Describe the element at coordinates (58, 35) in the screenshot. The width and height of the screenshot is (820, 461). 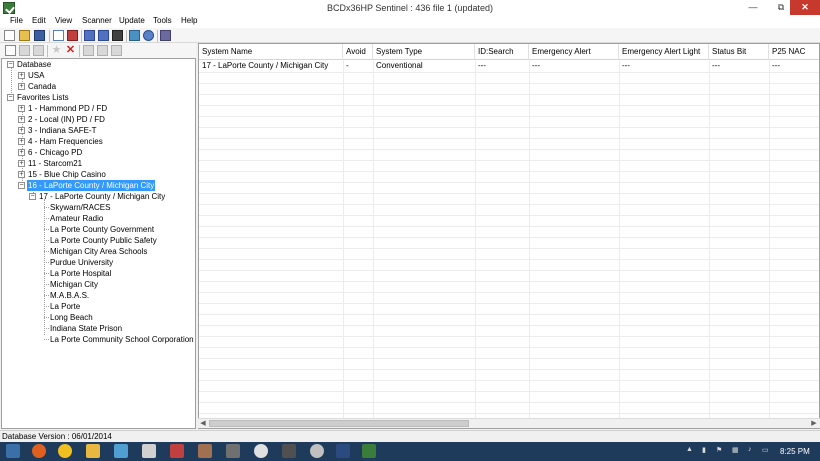
I see `edit-icon` at that location.